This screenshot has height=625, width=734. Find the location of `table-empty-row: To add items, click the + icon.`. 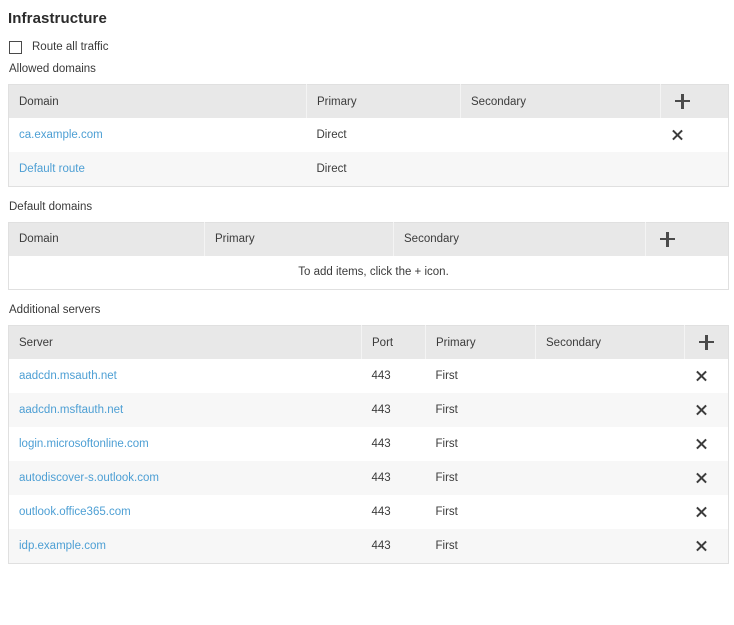

table-empty-row: To add items, click the + icon. is located at coordinates (368, 272).